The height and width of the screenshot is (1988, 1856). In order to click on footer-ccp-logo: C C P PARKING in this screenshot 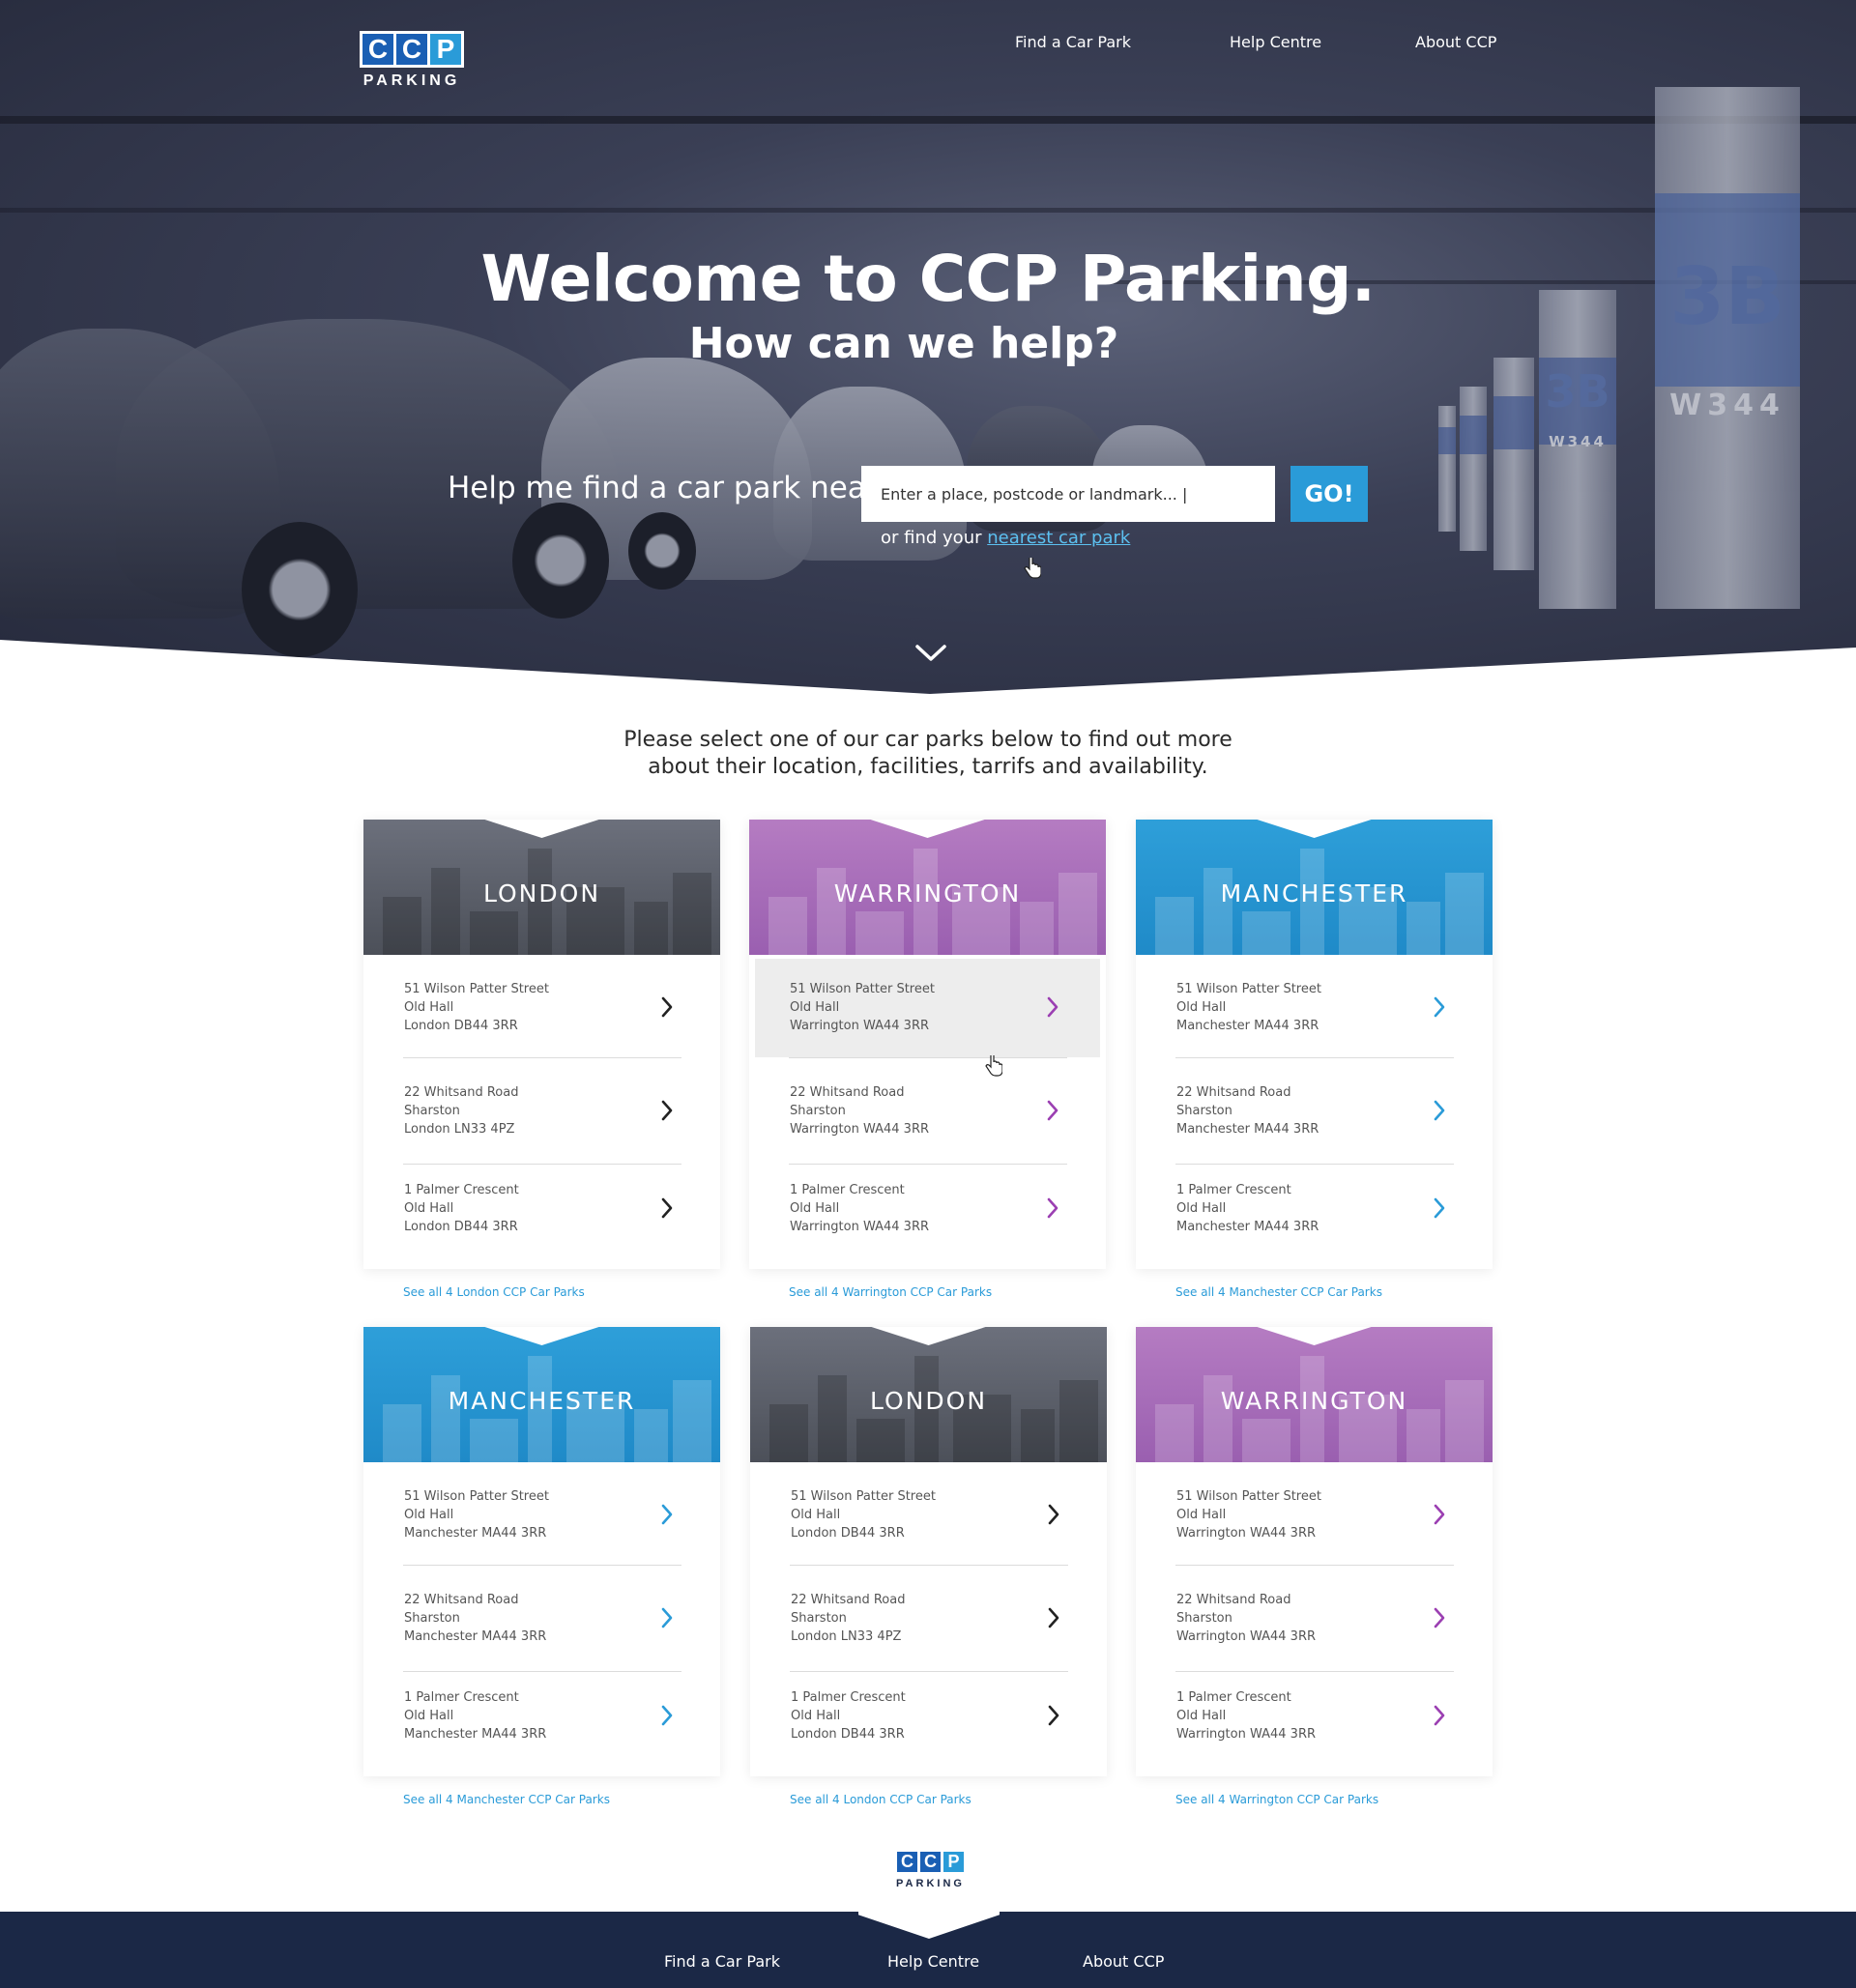, I will do `click(930, 1869)`.